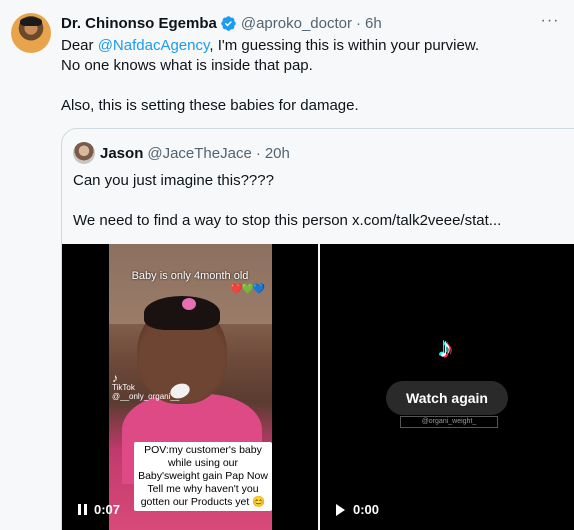 The height and width of the screenshot is (530, 574). Describe the element at coordinates (447, 398) in the screenshot. I see `watch-again-button: Watch again` at that location.